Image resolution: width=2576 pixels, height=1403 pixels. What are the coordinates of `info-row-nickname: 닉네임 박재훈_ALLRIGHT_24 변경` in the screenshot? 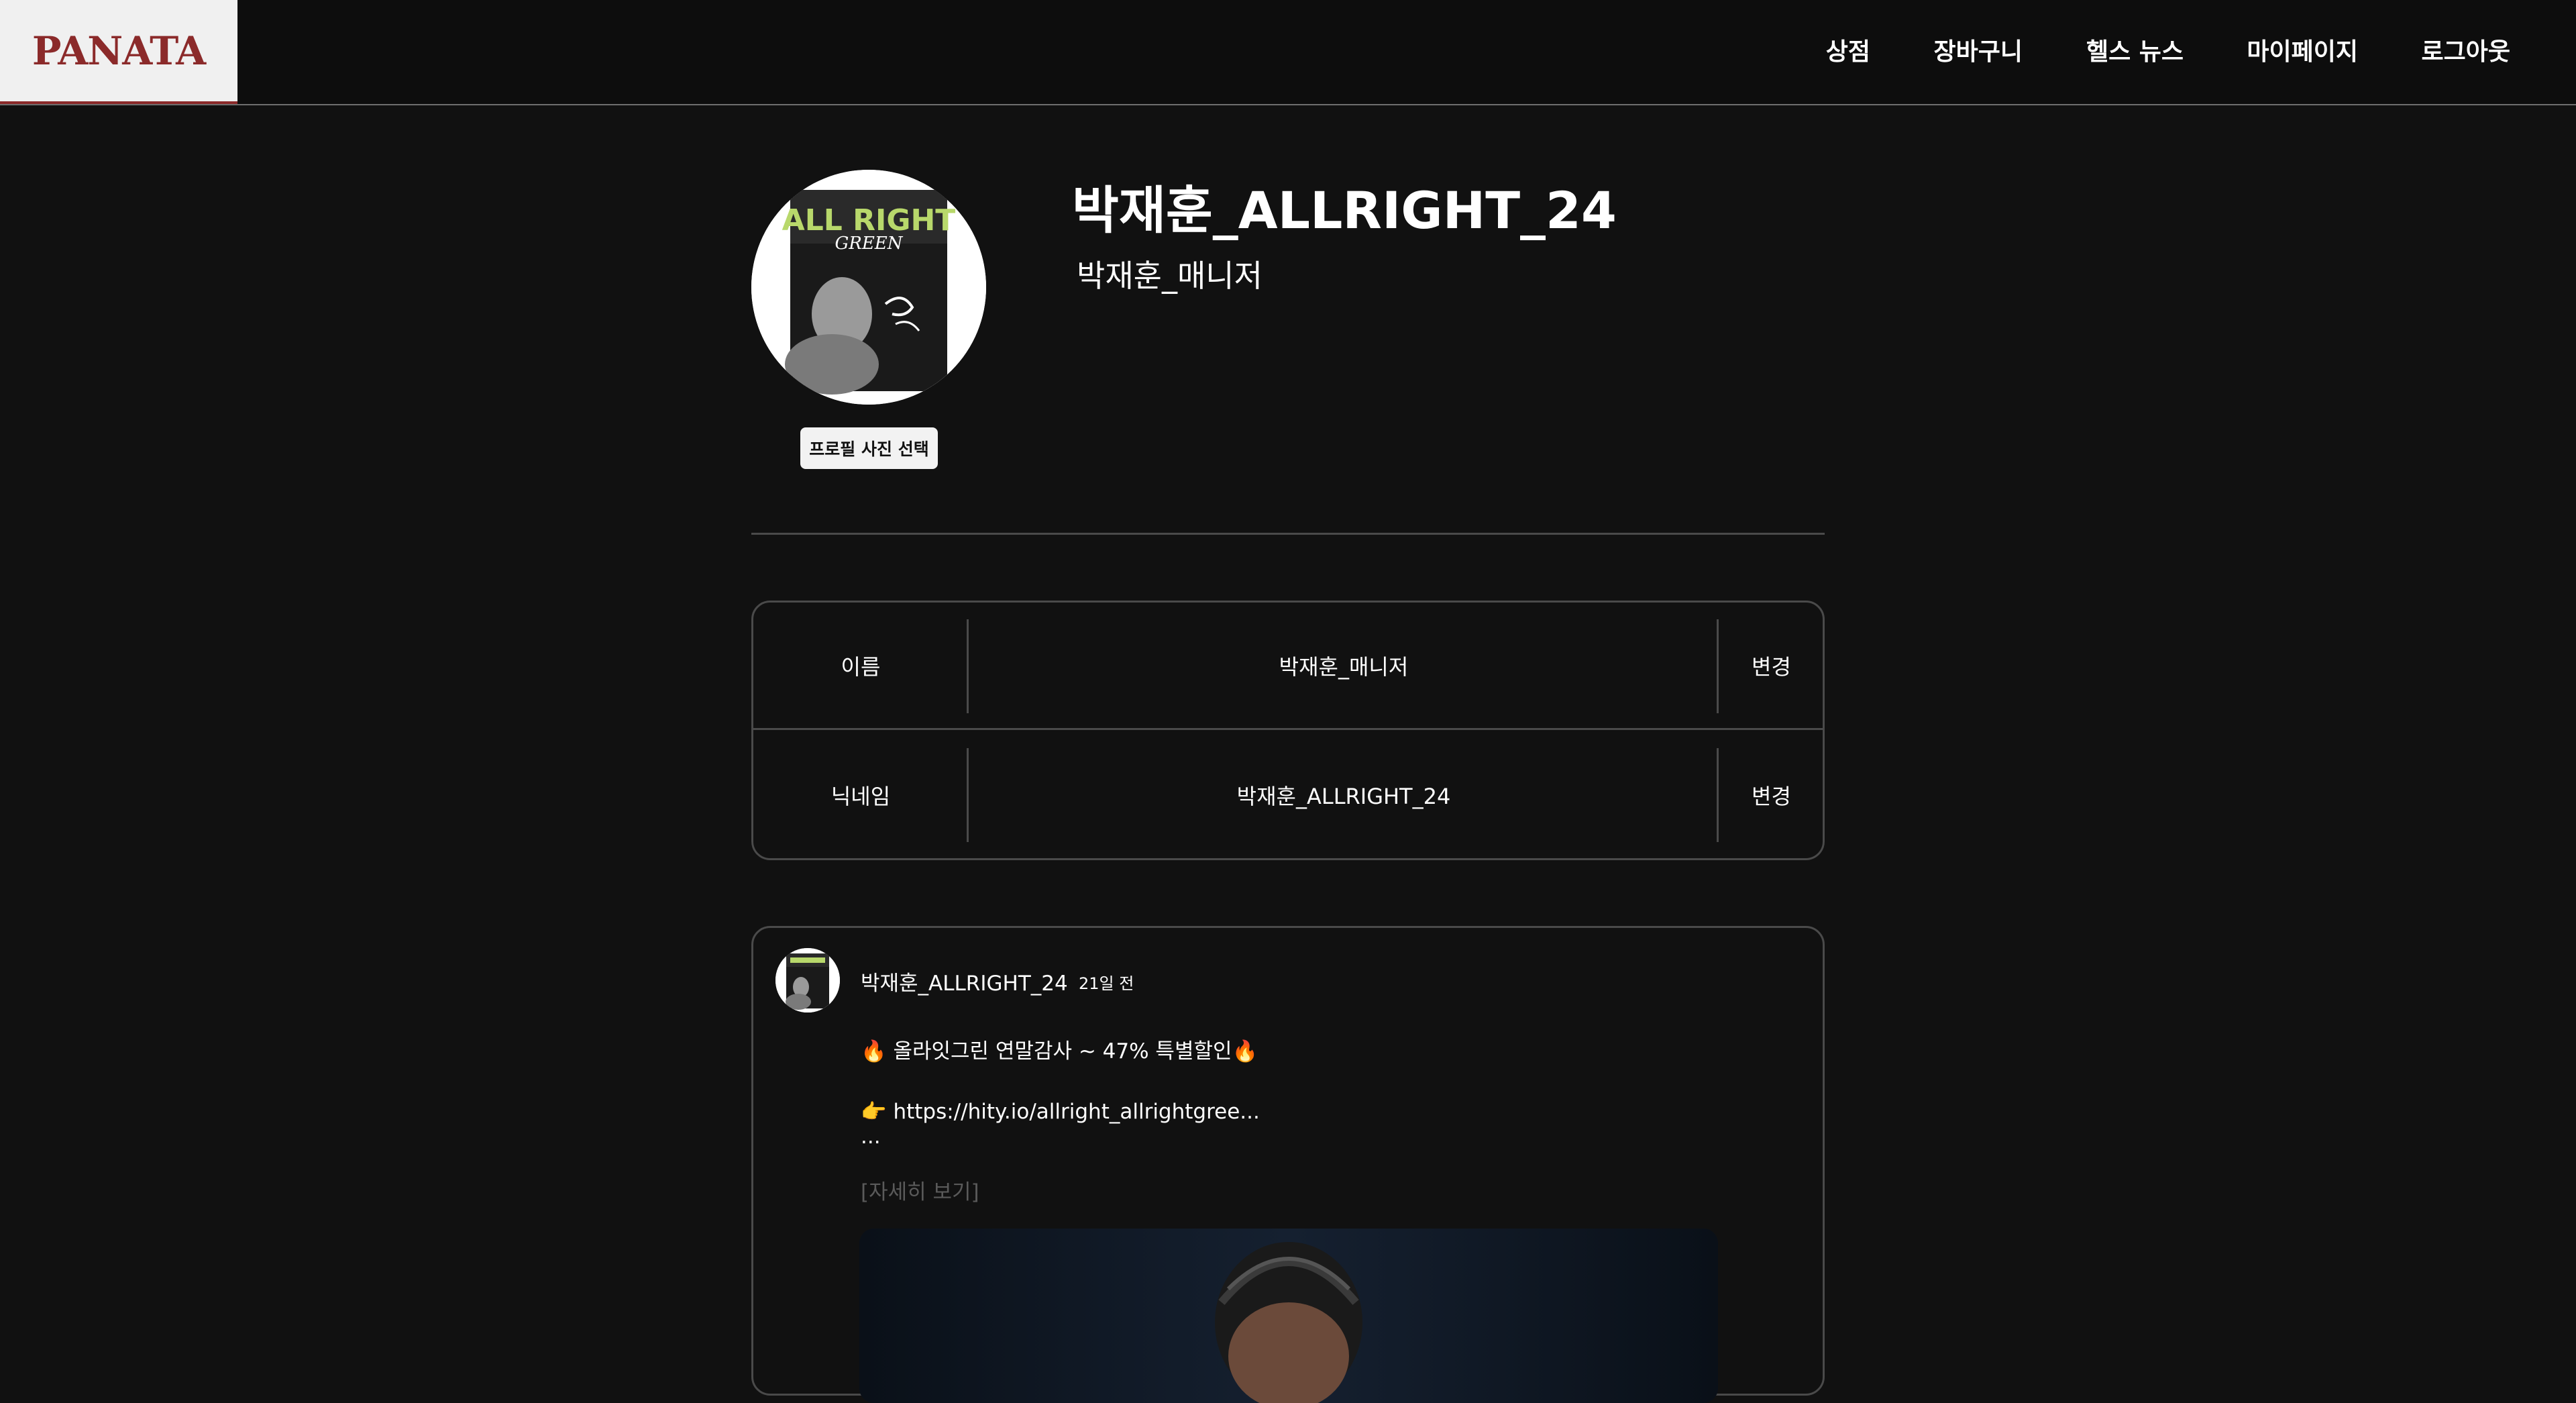 It's located at (1288, 795).